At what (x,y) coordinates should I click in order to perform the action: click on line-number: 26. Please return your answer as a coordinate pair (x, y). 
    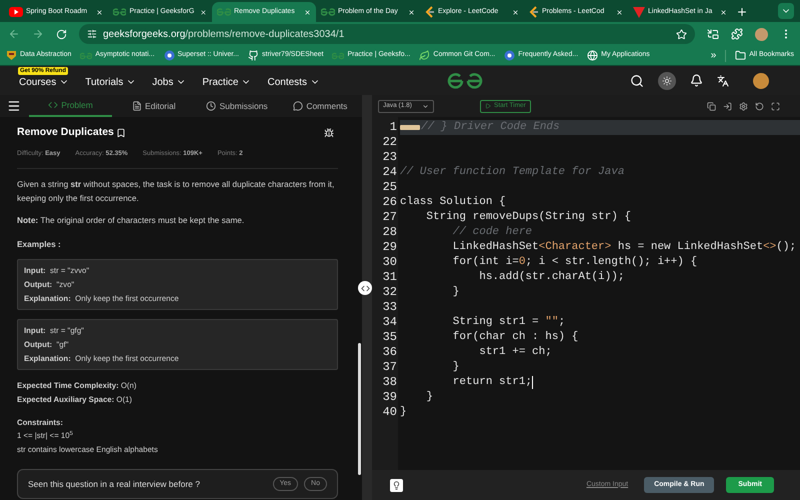
    Looking at the image, I should click on (390, 202).